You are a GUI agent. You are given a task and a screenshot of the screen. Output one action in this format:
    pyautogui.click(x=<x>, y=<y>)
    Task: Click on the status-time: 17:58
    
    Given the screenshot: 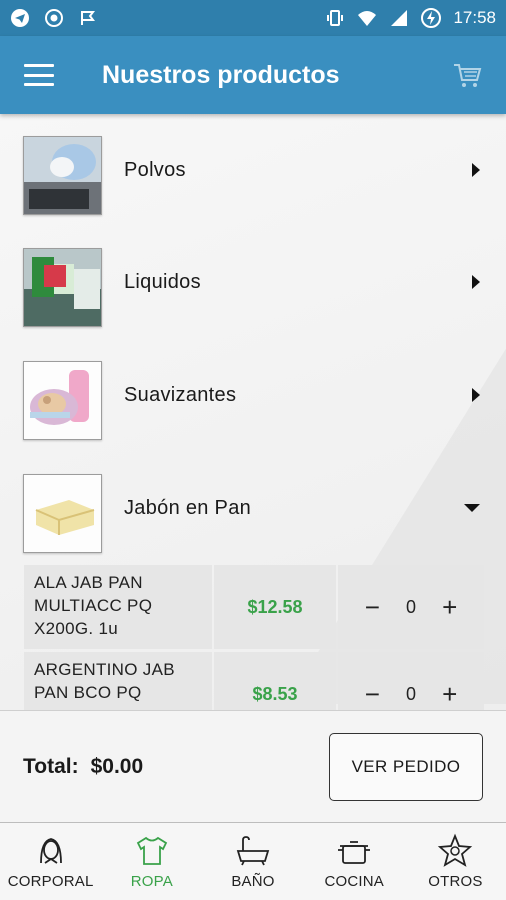 What is the action you would take?
    pyautogui.click(x=474, y=17)
    